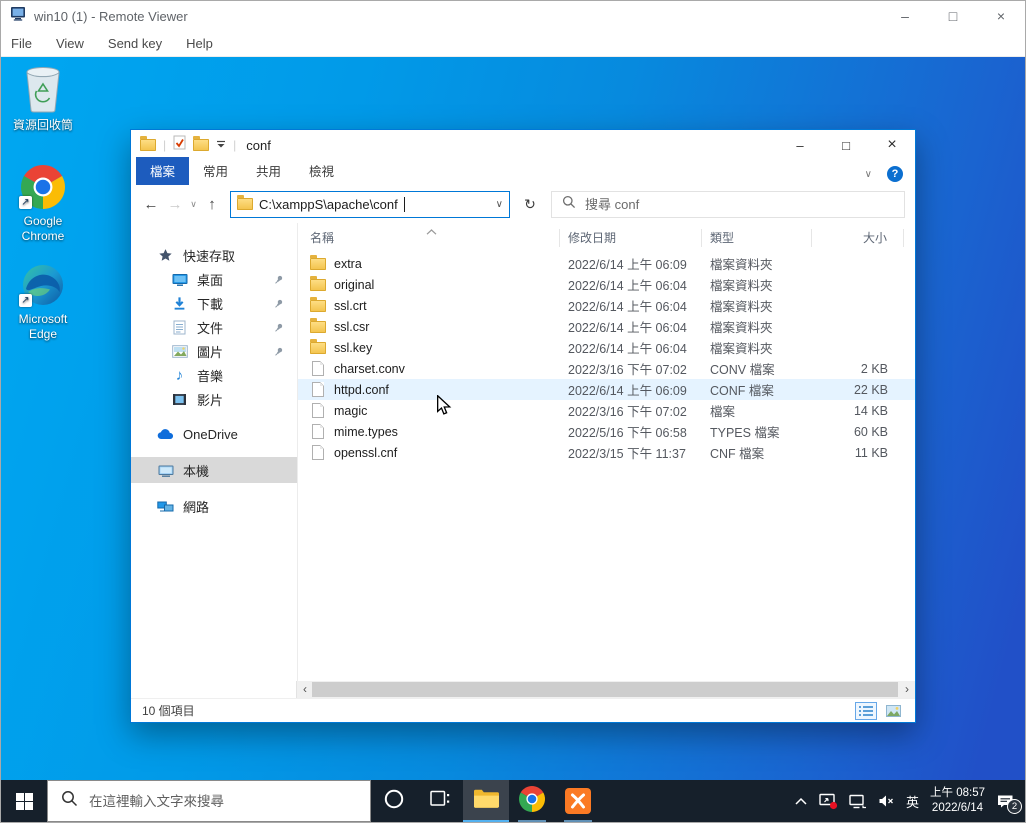 This screenshot has height=823, width=1026. I want to click on menu-item-file: File, so click(21, 43).